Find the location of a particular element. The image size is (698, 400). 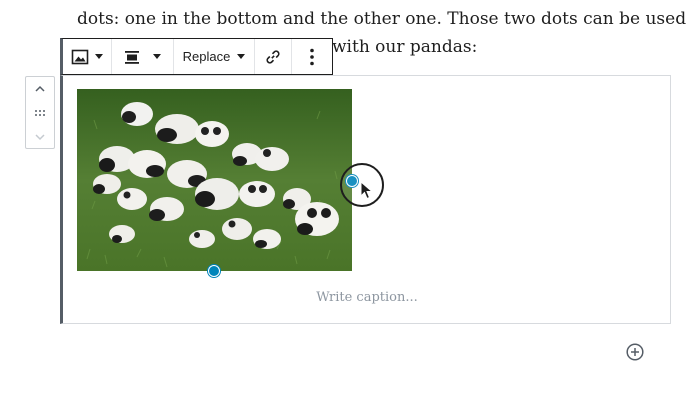

move-down-button is located at coordinates (40, 137).